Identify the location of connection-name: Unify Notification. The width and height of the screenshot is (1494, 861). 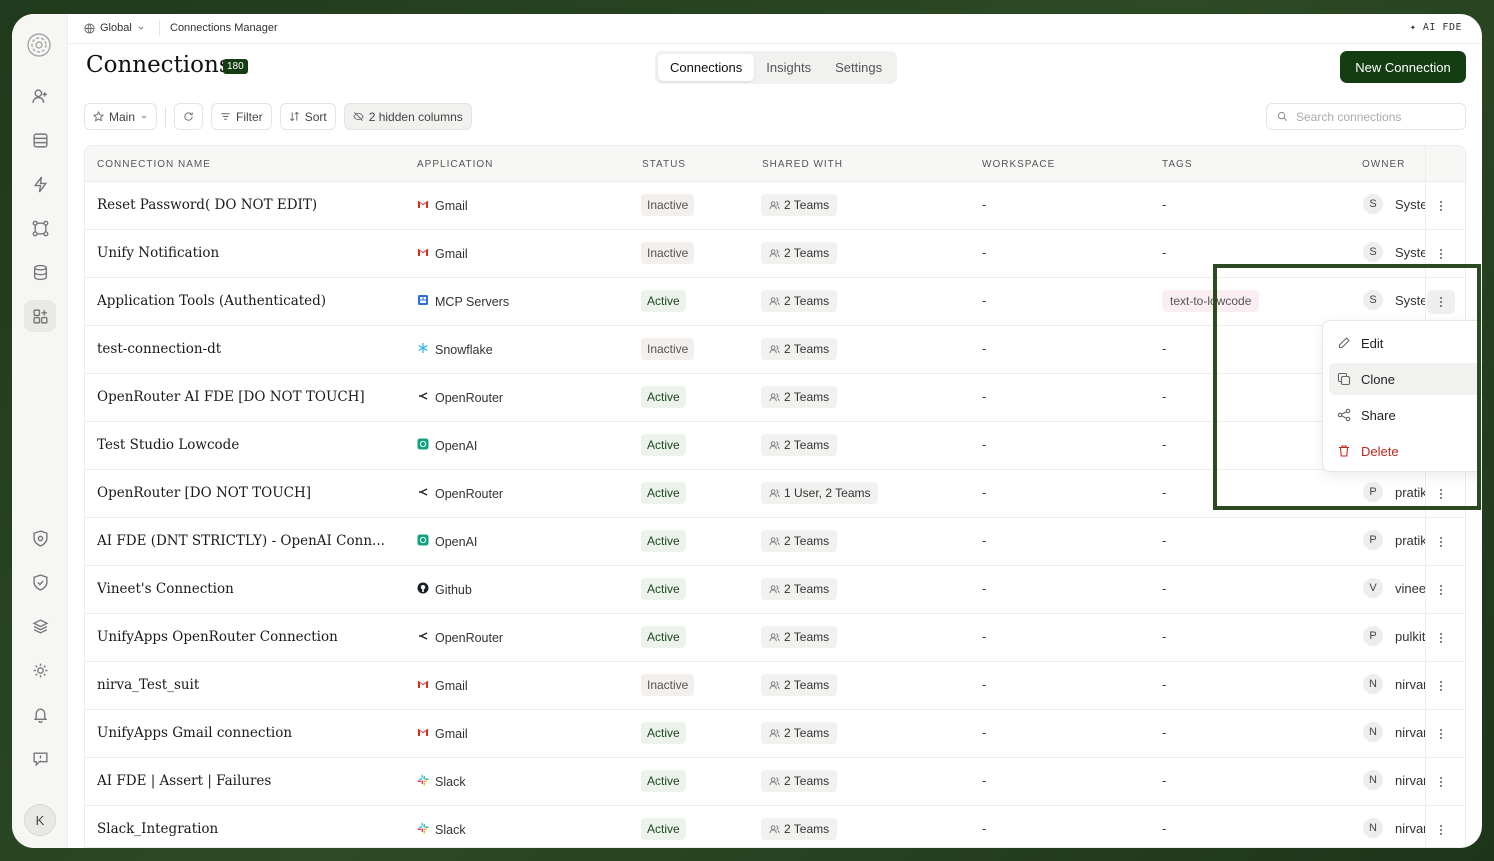
(158, 253).